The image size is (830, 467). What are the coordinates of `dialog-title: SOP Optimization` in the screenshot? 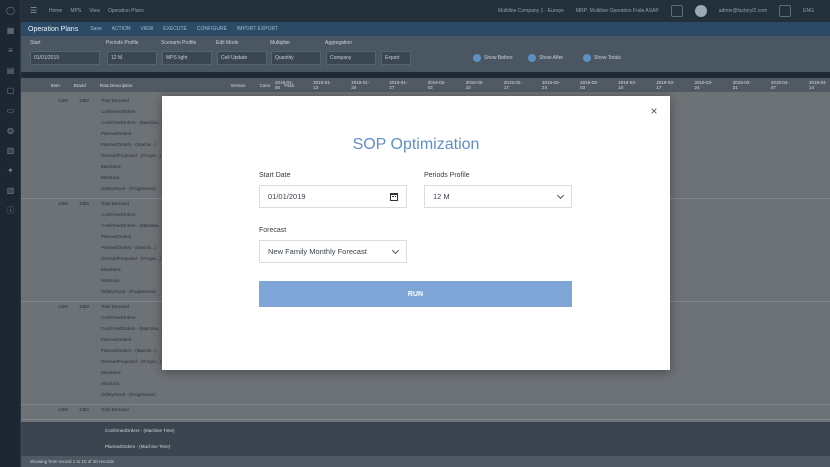 It's located at (416, 144).